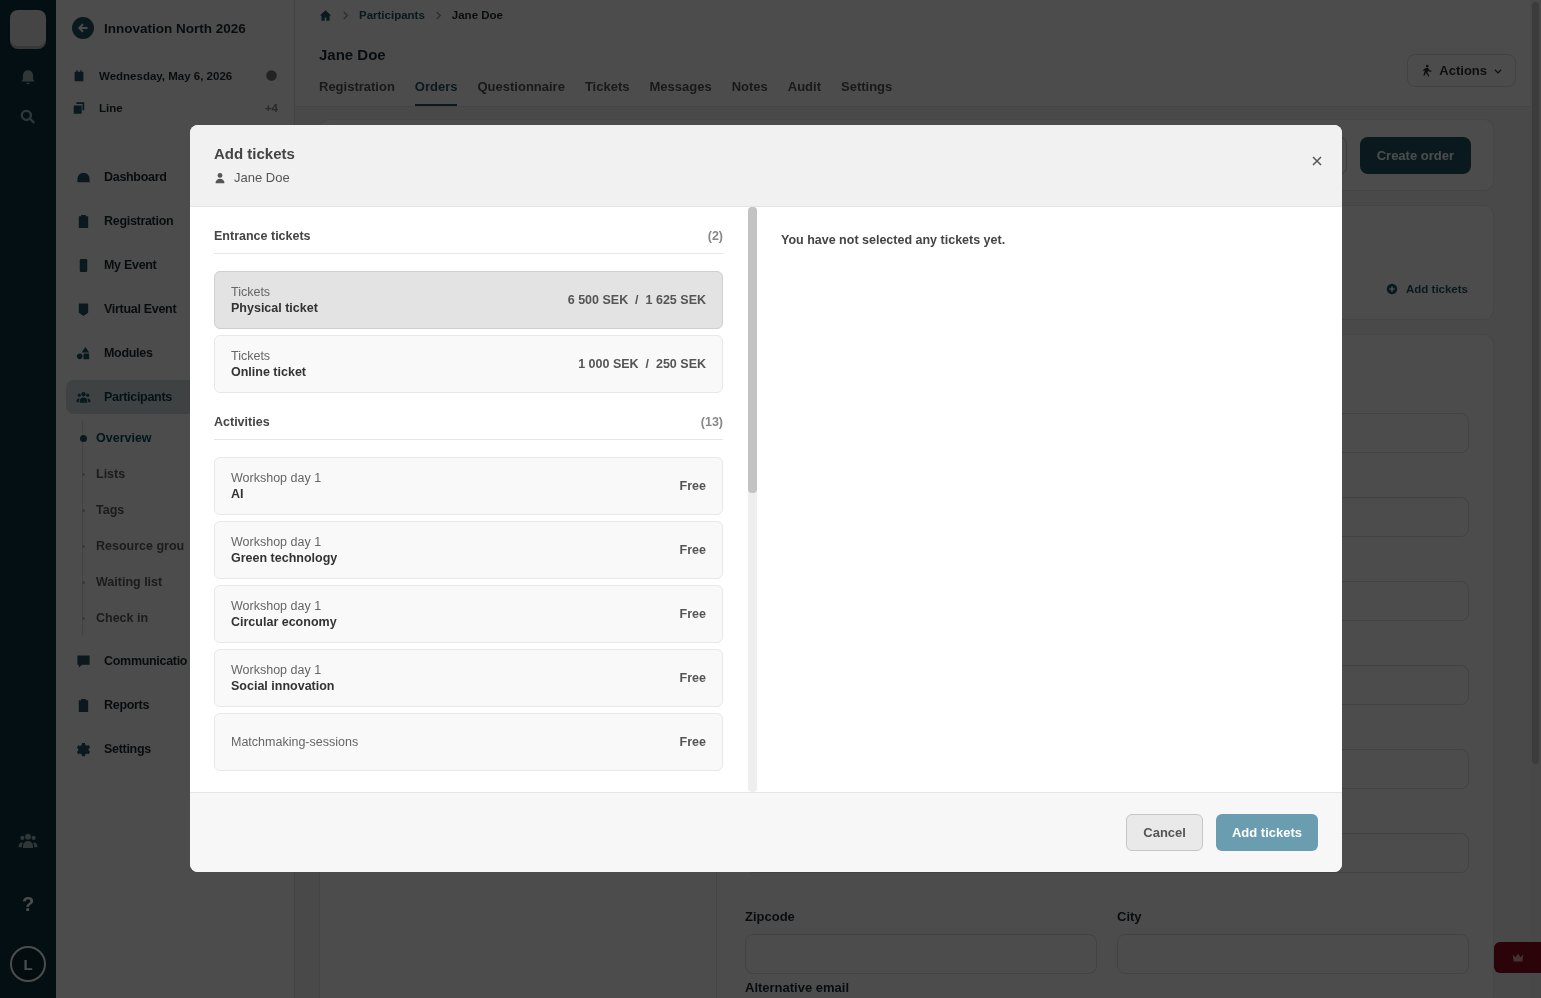 This screenshot has height=998, width=1541. Describe the element at coordinates (468, 550) in the screenshot. I see `ticket-option: Workshop day 1 Green technology Free` at that location.